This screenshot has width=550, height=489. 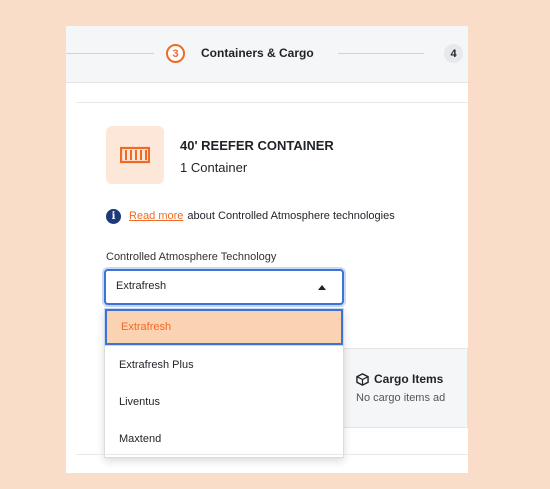 What do you see at coordinates (401, 398) in the screenshot?
I see `cargo-empty-text: No cargo items ad` at bounding box center [401, 398].